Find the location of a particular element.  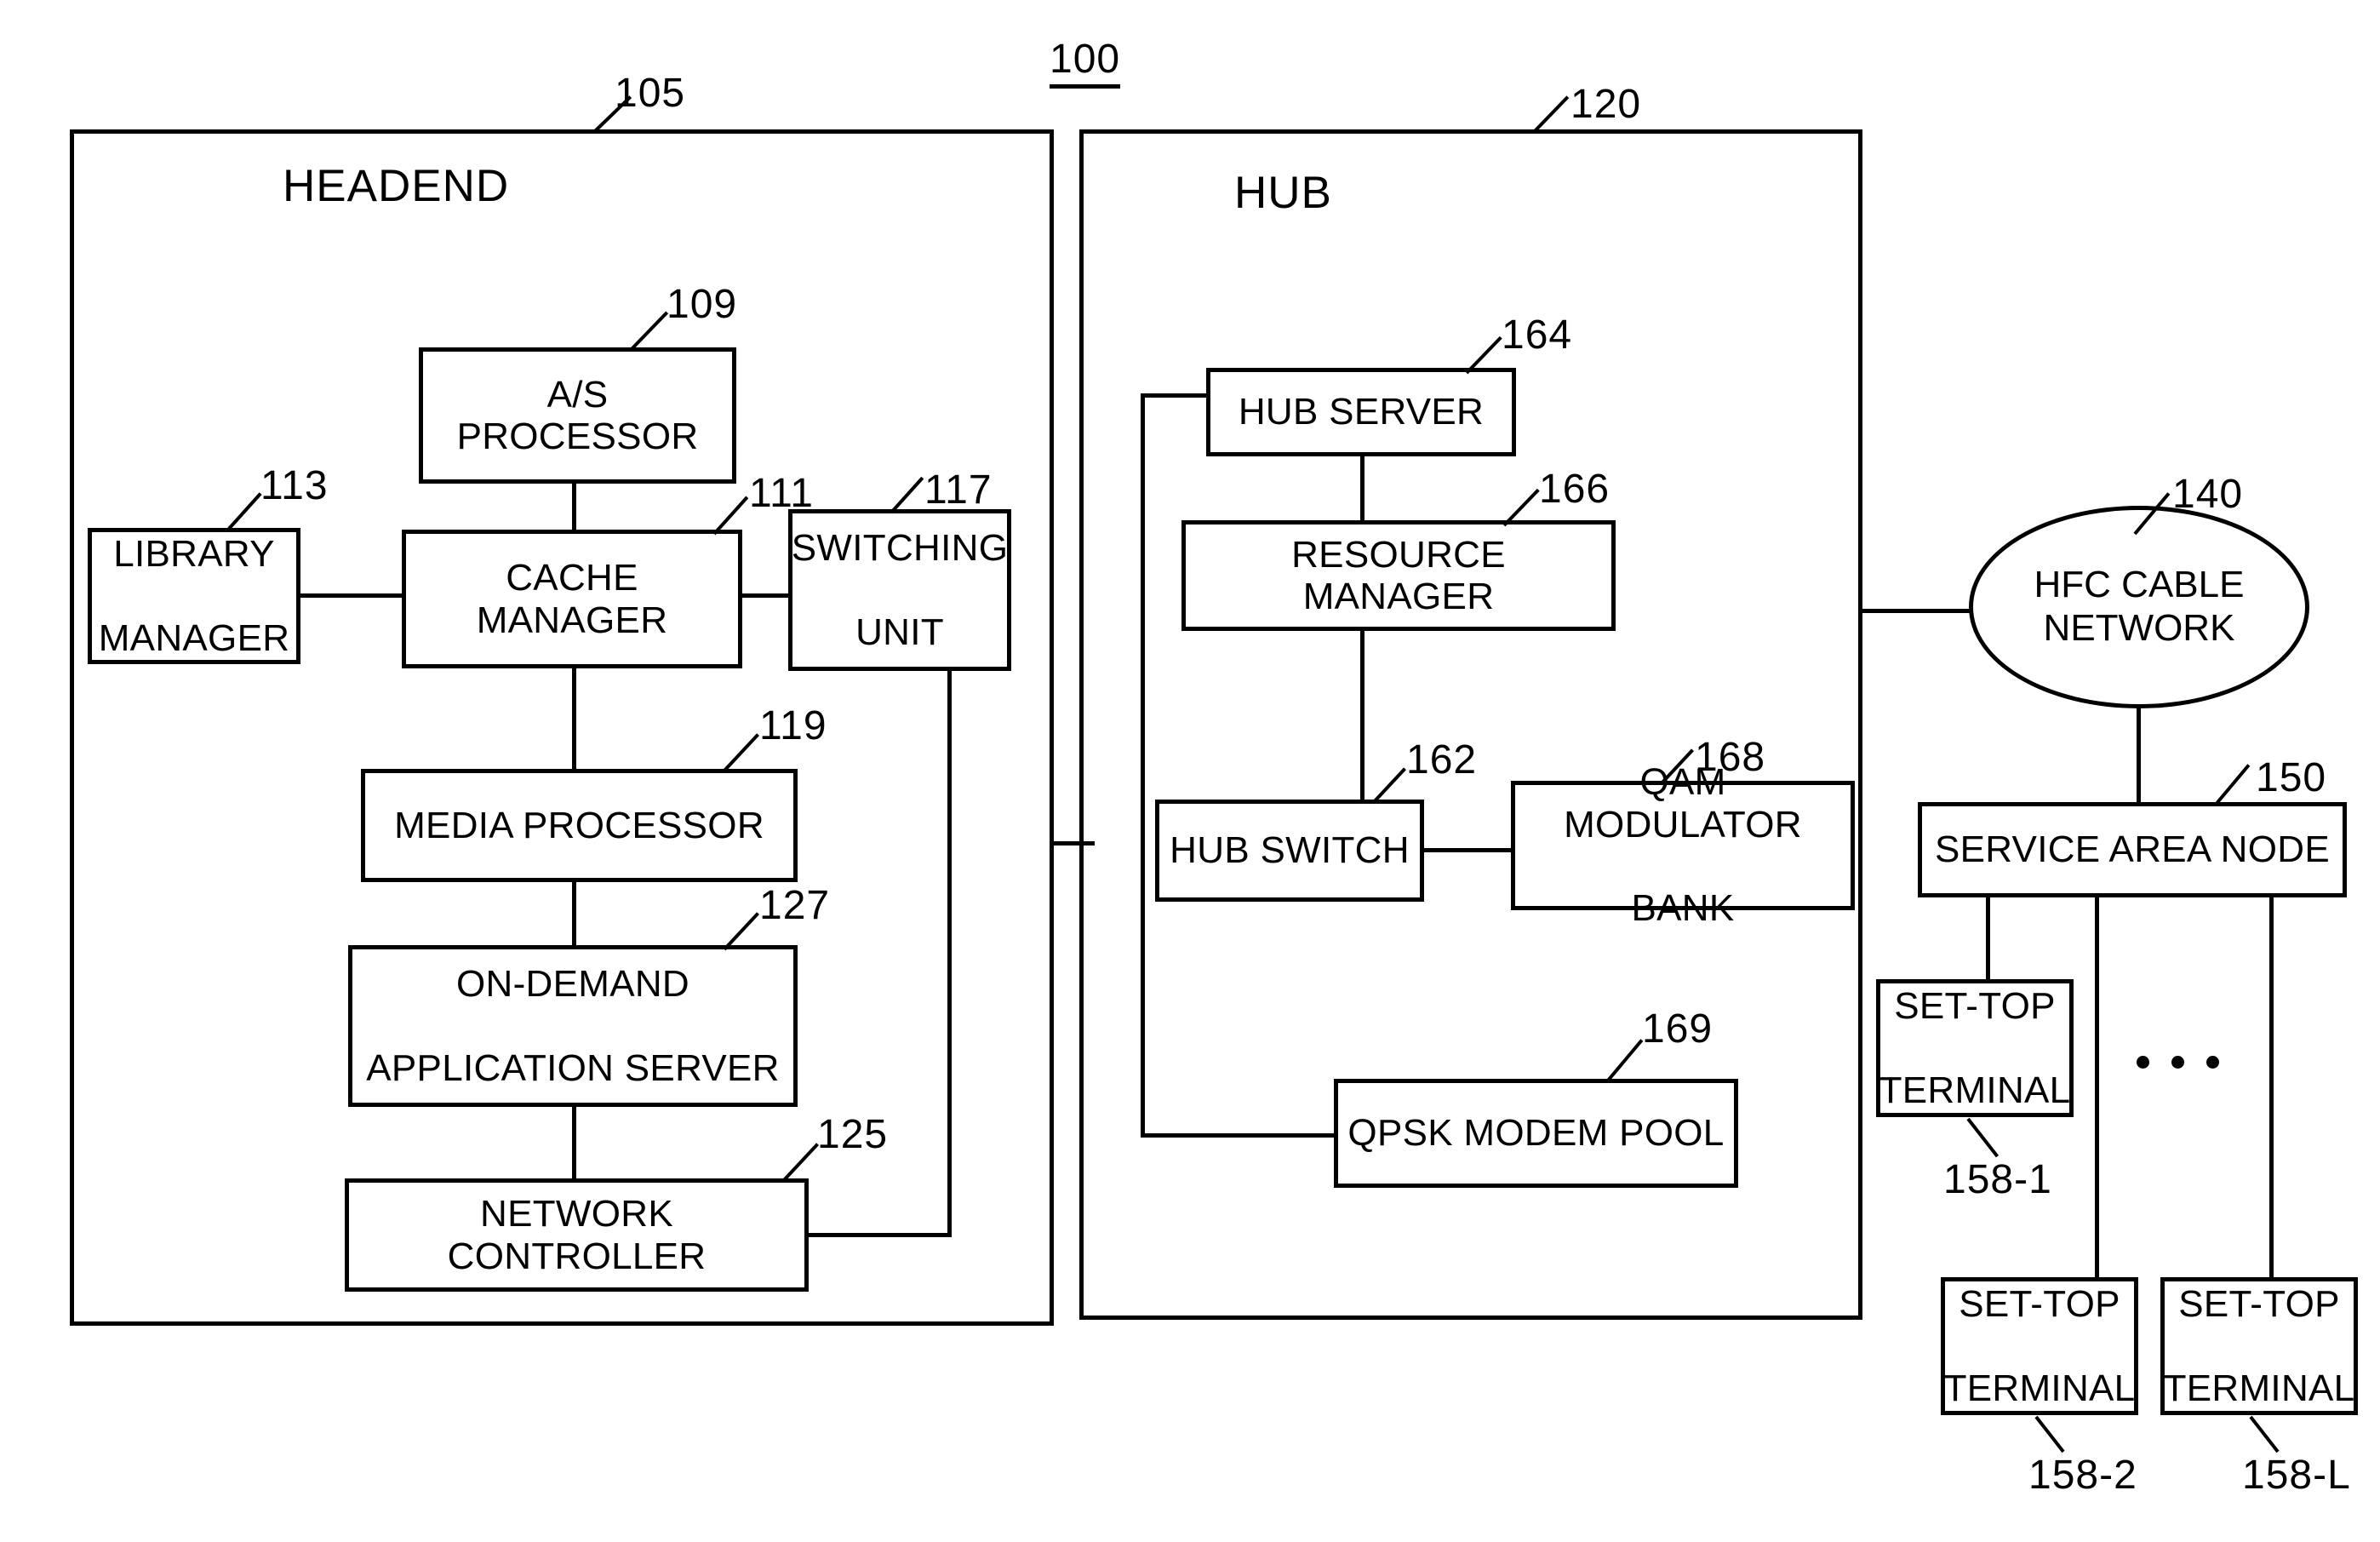

node-set-top-terminal-2: SET-TOP TERMINAL is located at coordinates (2039, 1346).